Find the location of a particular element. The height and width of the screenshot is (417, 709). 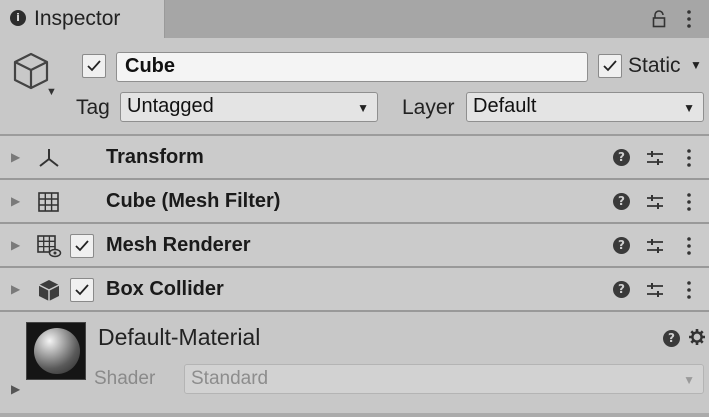

component-name: Mesh Renderer is located at coordinates (178, 245).